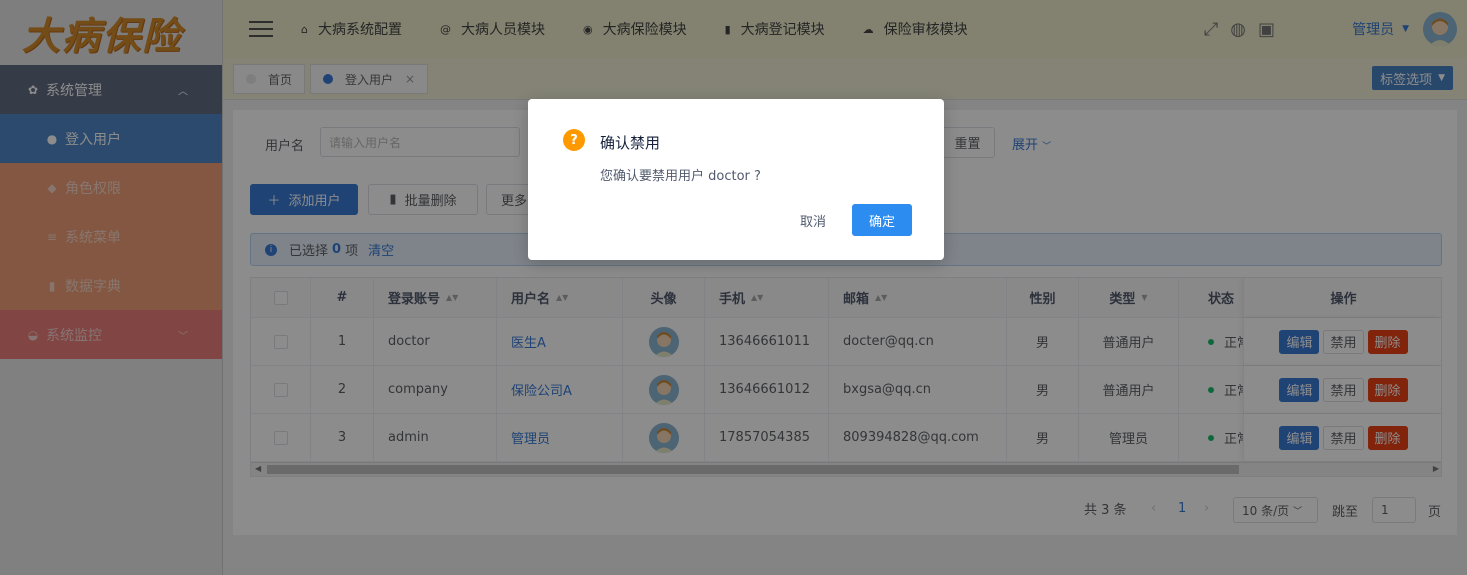 This screenshot has width=1467, height=575. I want to click on confirm-button: 确定, so click(882, 220).